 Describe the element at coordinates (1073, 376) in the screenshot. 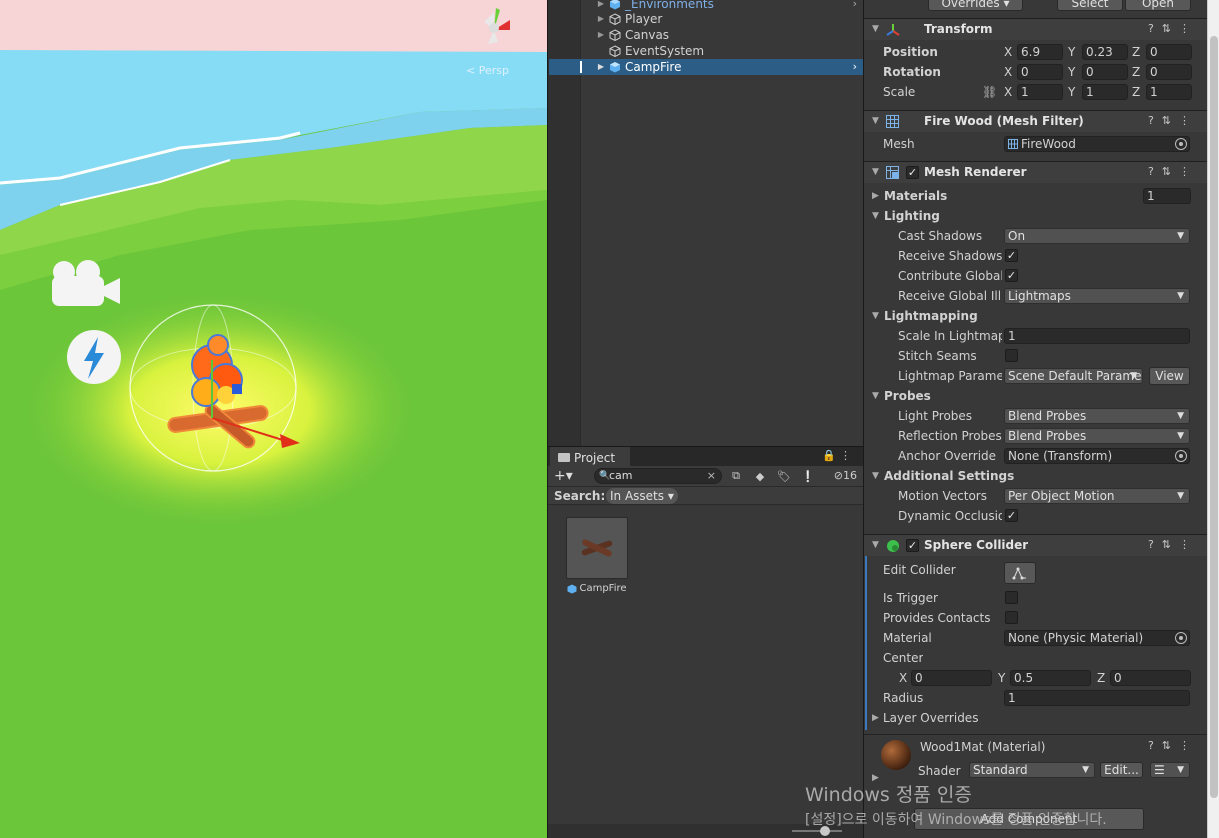

I see `lightmap-params-dropdown: Scene Default Parame ▼` at that location.